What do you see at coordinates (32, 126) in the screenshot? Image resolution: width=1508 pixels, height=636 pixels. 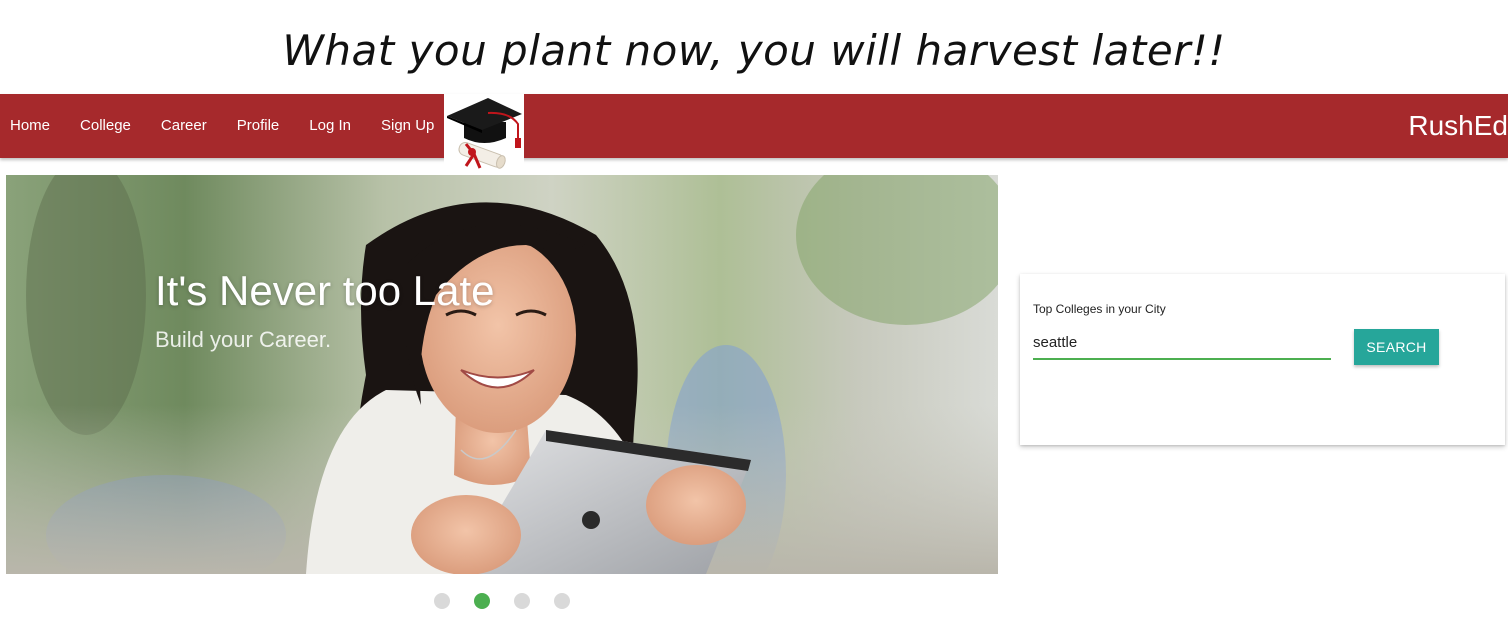 I see `nav-link-home: Home` at bounding box center [32, 126].